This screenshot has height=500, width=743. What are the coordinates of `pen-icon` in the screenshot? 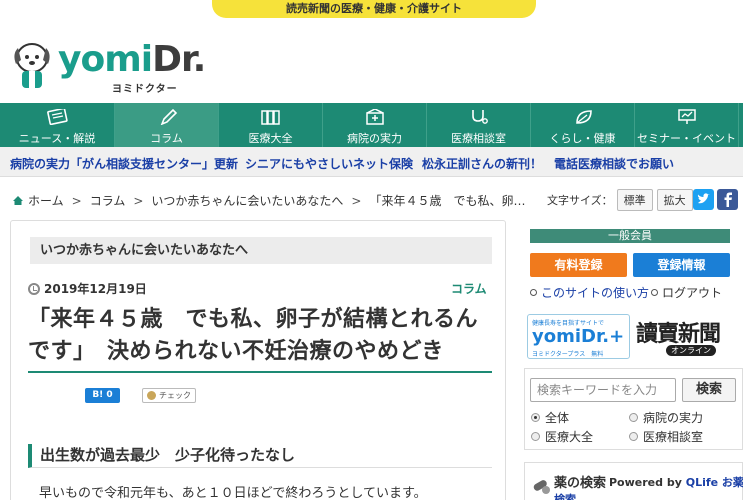 It's located at (169, 117).